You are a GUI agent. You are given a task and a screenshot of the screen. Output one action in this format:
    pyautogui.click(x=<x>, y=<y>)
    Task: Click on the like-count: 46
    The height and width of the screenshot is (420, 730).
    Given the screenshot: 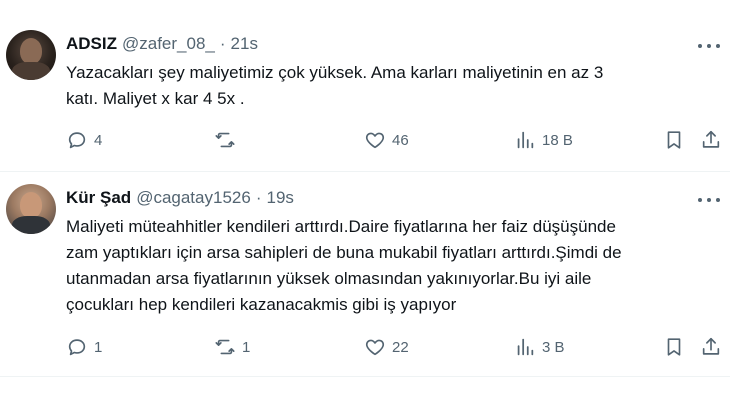 What is the action you would take?
    pyautogui.click(x=400, y=140)
    